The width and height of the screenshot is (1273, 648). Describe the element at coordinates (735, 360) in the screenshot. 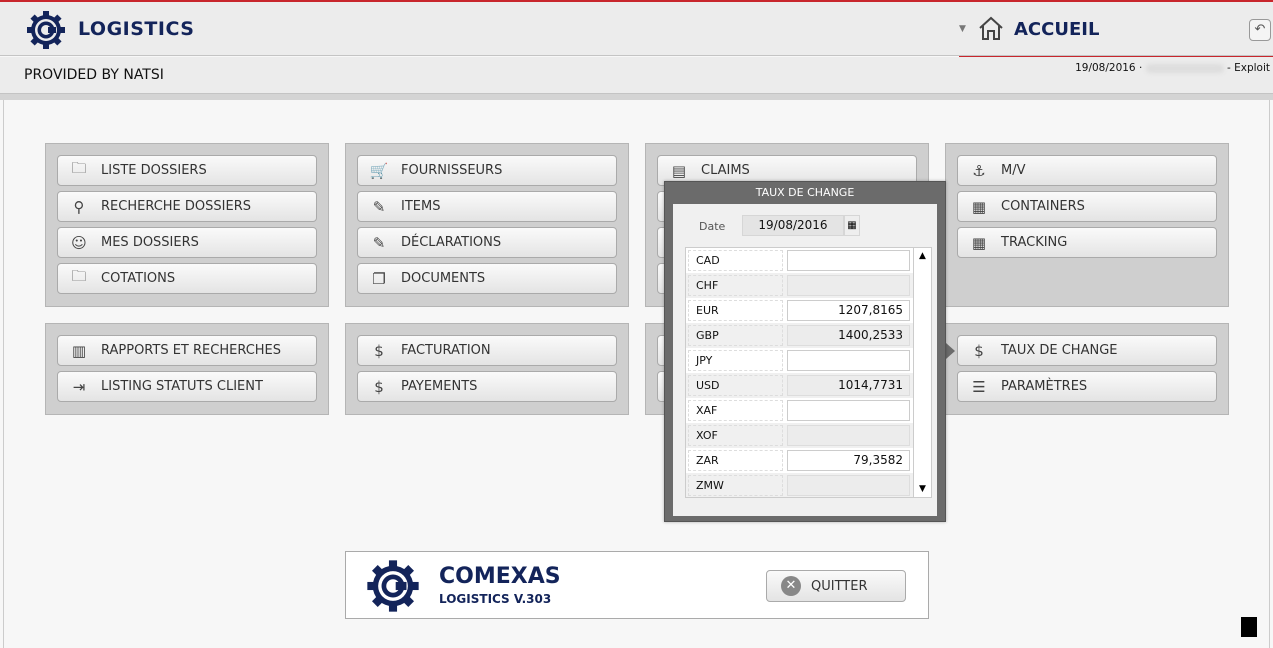

I see `currency-code: JPY` at that location.